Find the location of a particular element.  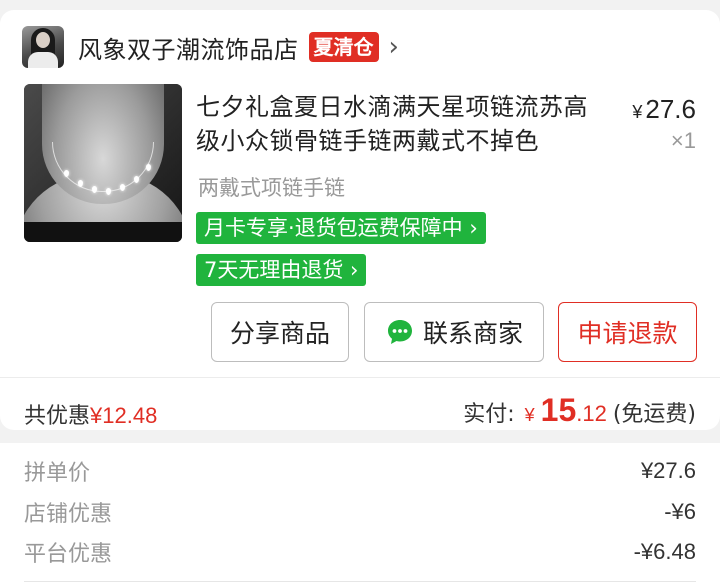

contact-merchant-button: 联系商家 is located at coordinates (454, 332).